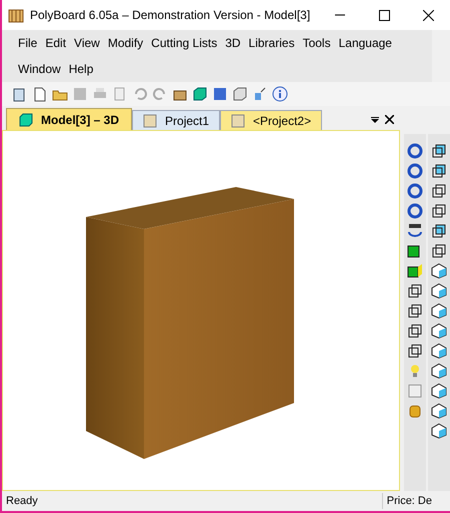 Image resolution: width=450 pixels, height=513 pixels. Describe the element at coordinates (87, 43) in the screenshot. I see `menu-item: View` at that location.